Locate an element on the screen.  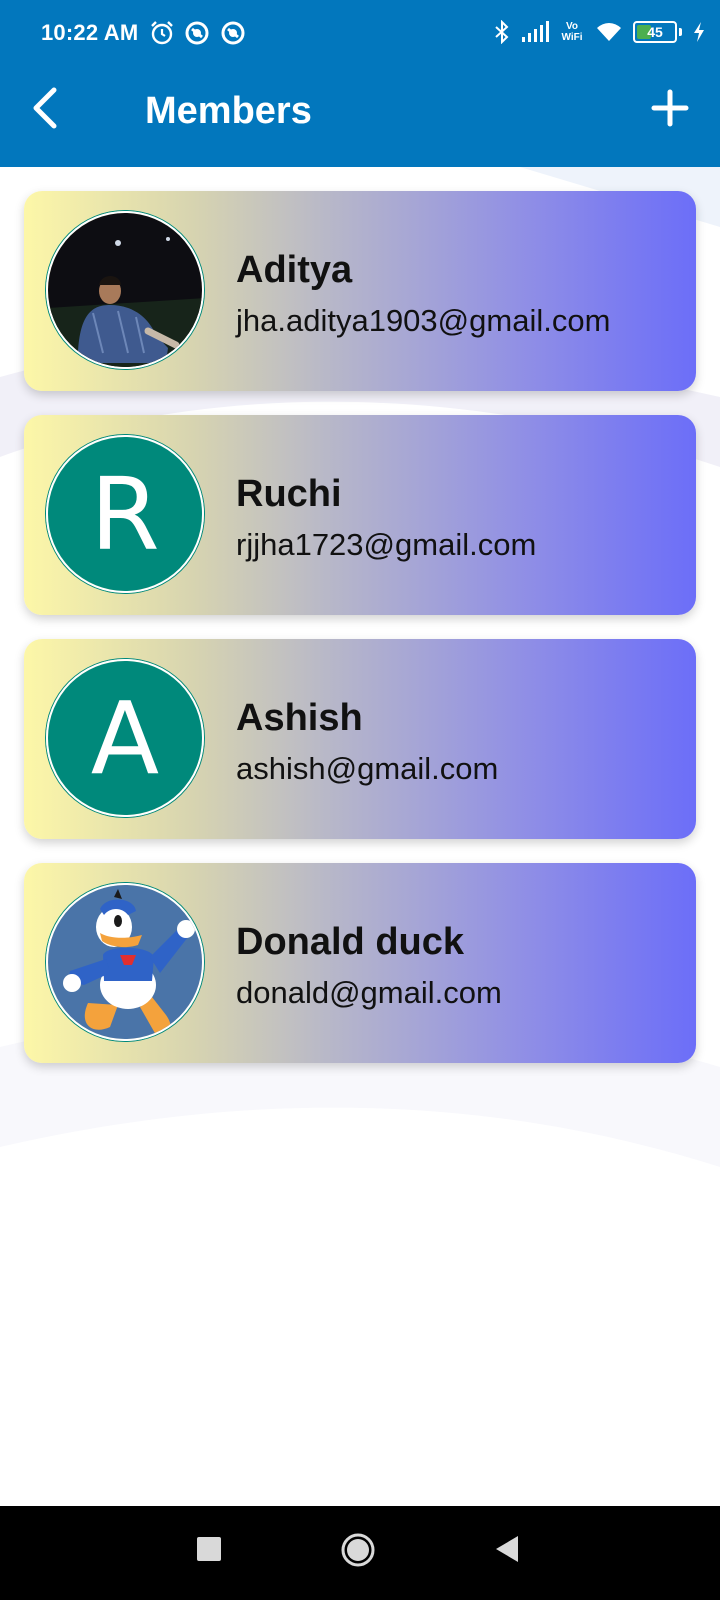
member-email: ashish@gmail.com is located at coordinates (367, 768).